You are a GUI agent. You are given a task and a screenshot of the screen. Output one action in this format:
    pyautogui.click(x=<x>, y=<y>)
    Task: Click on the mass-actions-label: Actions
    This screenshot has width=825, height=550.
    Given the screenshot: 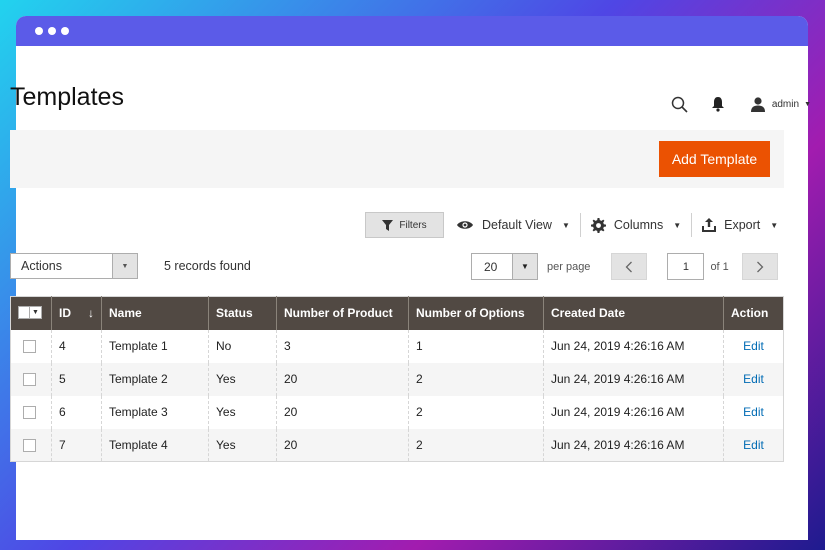 What is the action you would take?
    pyautogui.click(x=41, y=266)
    